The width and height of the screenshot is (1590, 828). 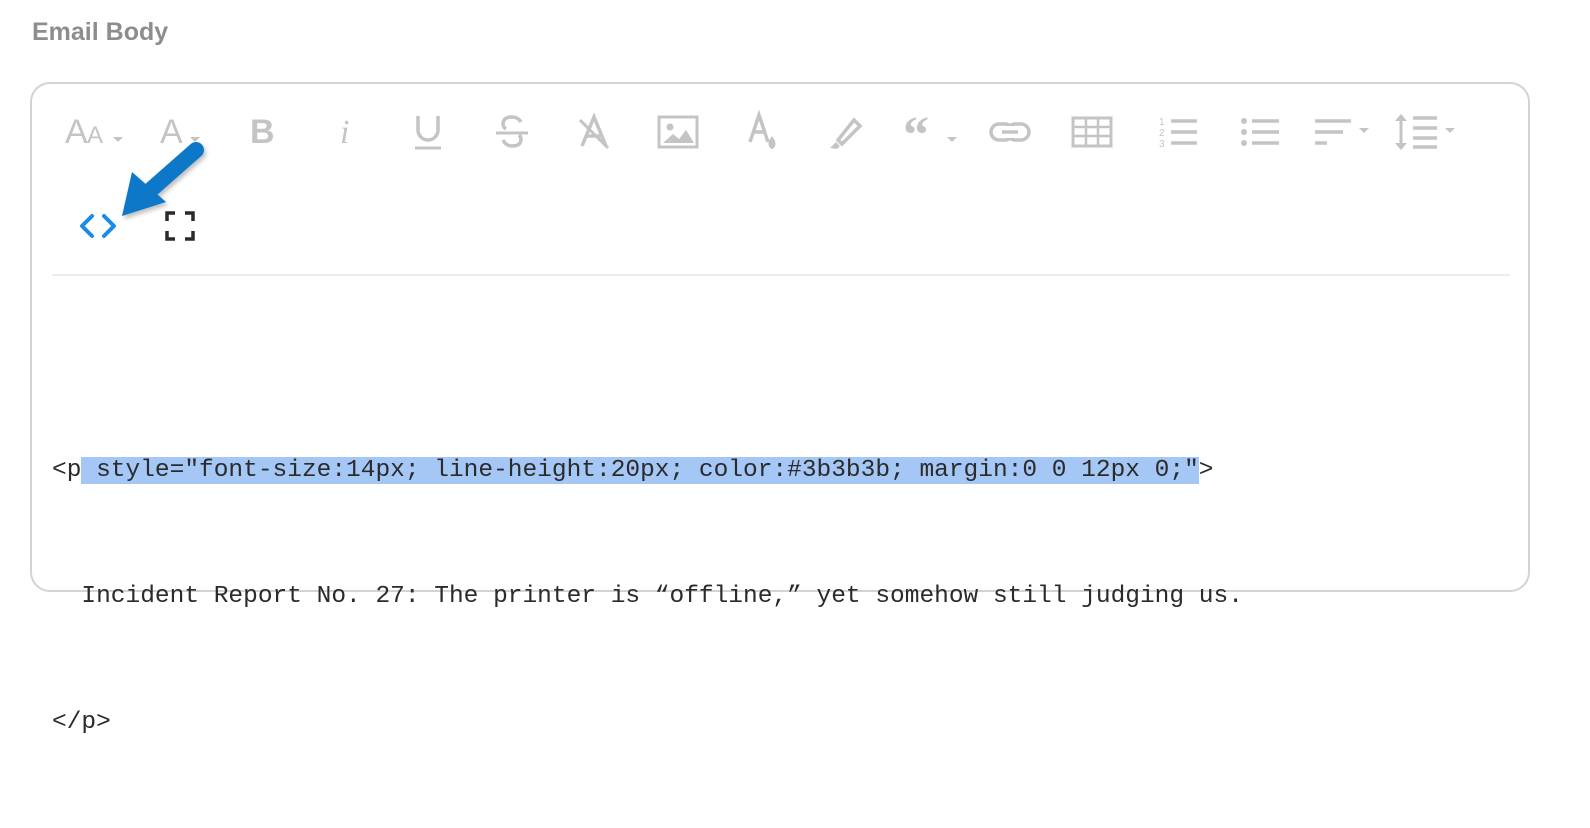 I want to click on bold-button: B, so click(x=262, y=132).